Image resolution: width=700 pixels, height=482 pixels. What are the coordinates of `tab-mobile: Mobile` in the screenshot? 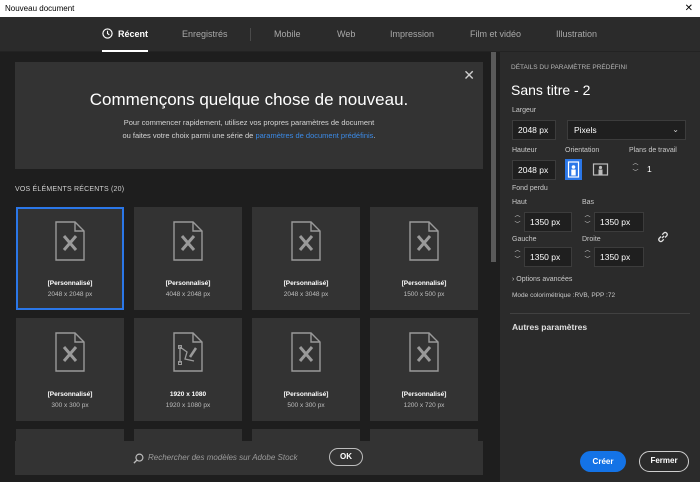 It's located at (287, 34).